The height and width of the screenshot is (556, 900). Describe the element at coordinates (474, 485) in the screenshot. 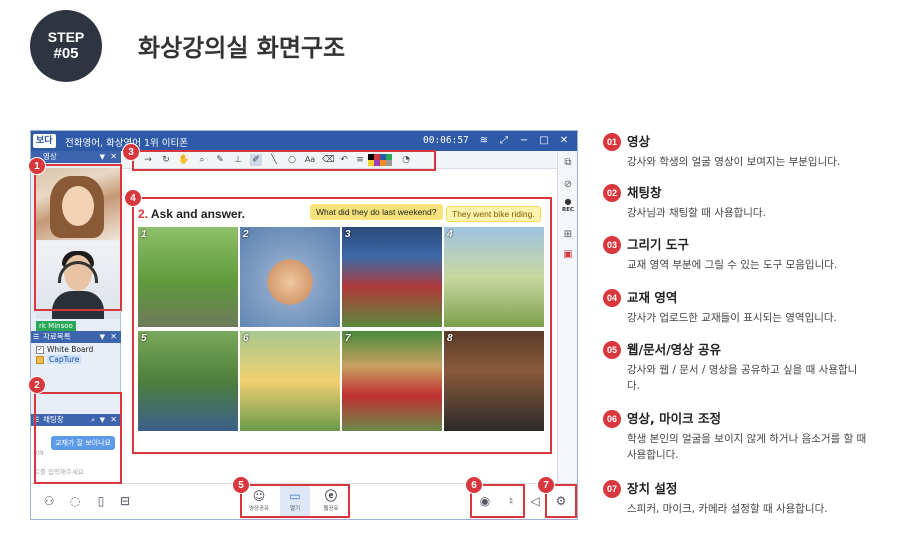

I see `marker-6: 6` at that location.